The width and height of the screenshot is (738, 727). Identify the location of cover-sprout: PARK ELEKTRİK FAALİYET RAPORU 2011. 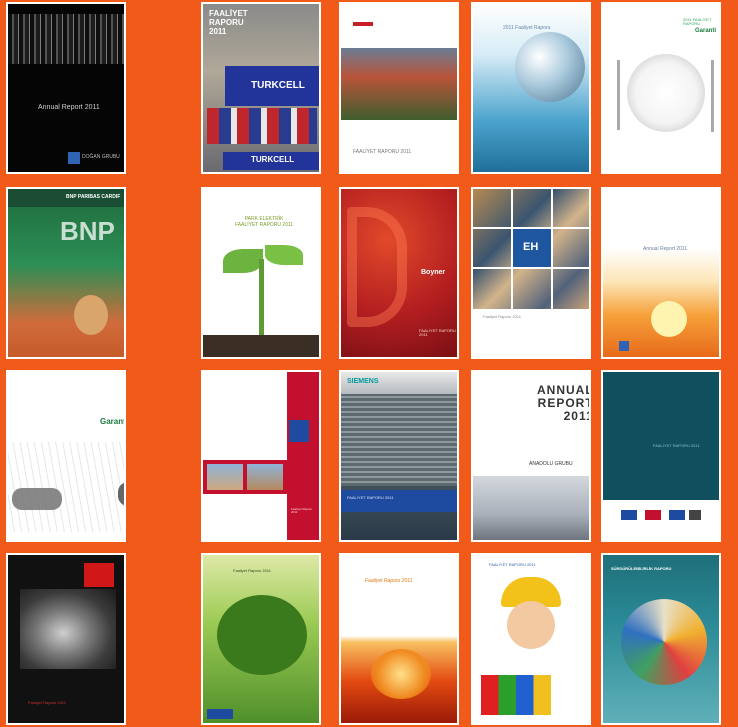
(261, 273).